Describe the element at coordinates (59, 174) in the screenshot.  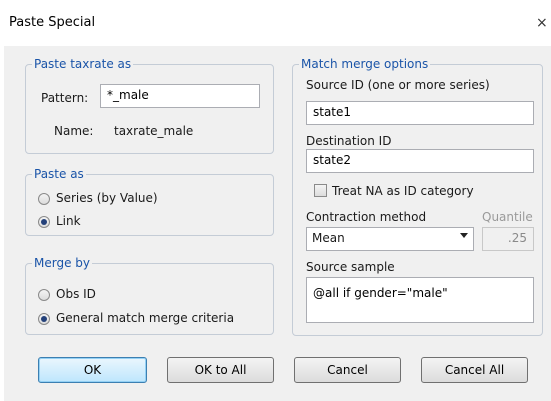
I see `paste-as-legend: Paste as` at that location.